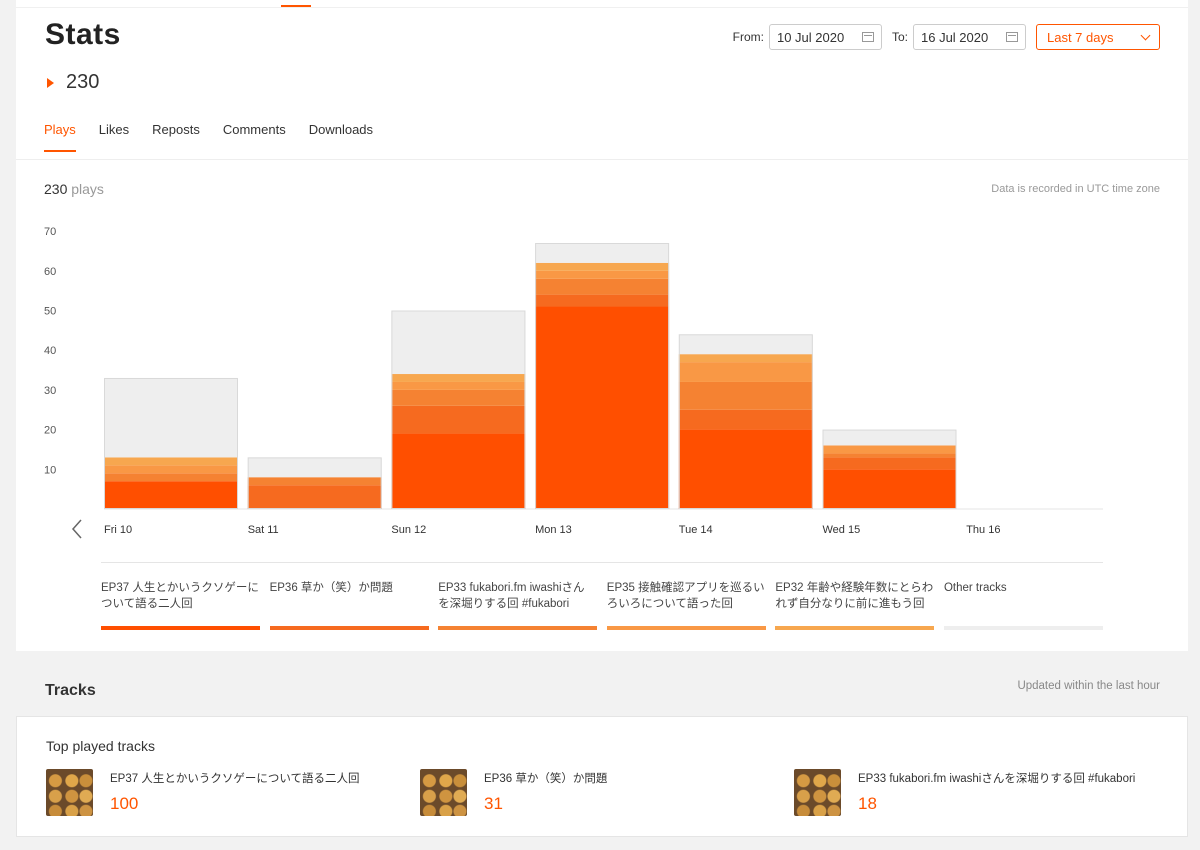 This screenshot has width=1200, height=850. What do you see at coordinates (1023, 605) in the screenshot?
I see `legend-item: Other tracks` at bounding box center [1023, 605].